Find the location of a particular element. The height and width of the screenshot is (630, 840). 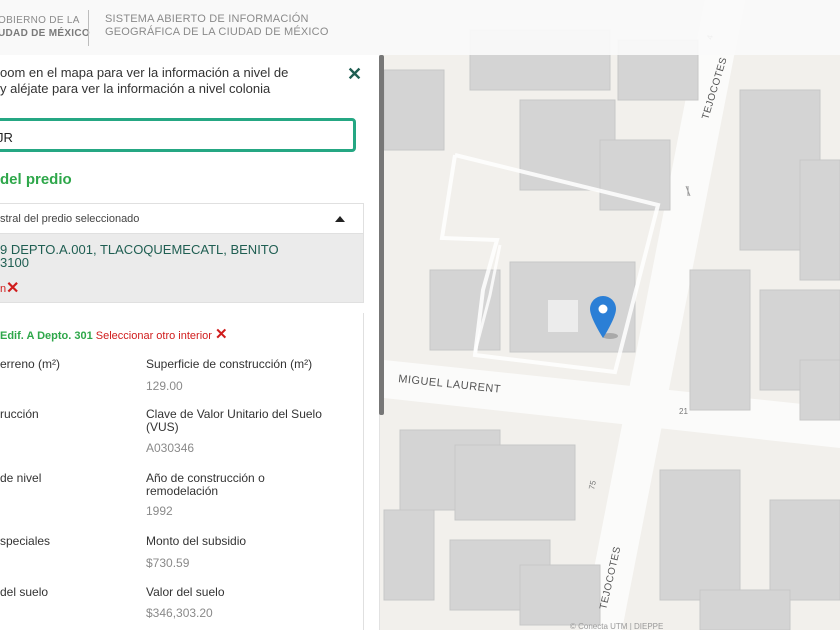

change-interior-link: Seleccionar otro interior is located at coordinates (154, 336).